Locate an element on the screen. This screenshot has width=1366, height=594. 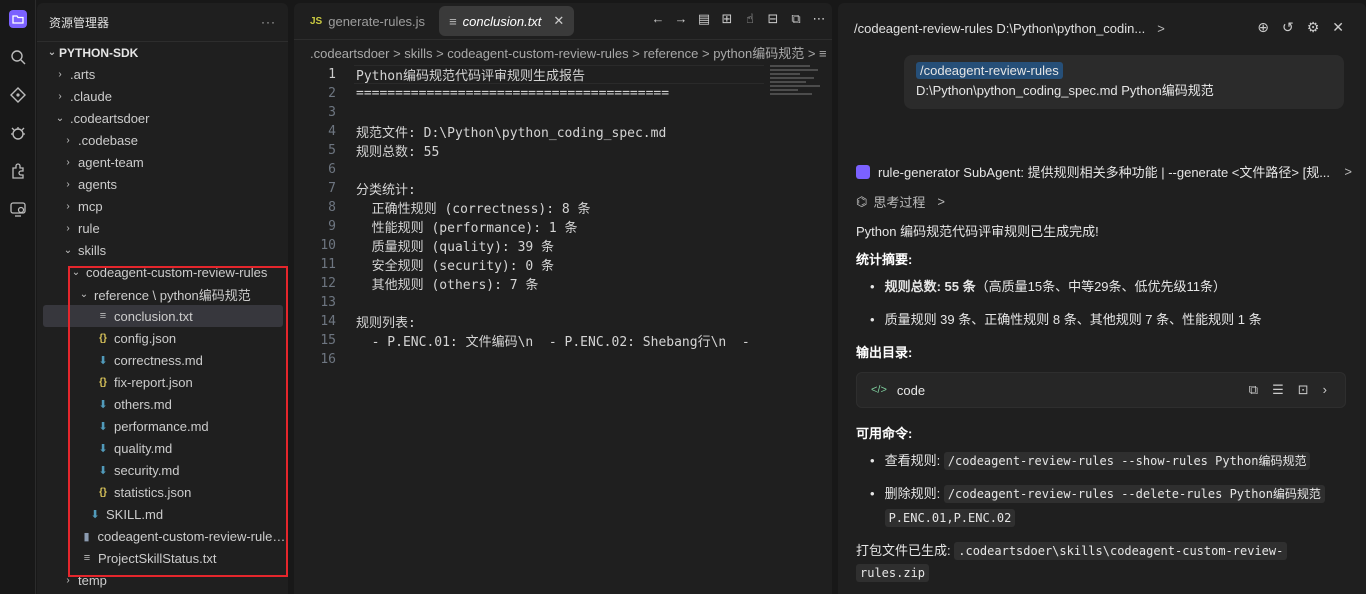
card-actions: ⧉ ☰ ⊡ › is located at coordinates (1288, 390).